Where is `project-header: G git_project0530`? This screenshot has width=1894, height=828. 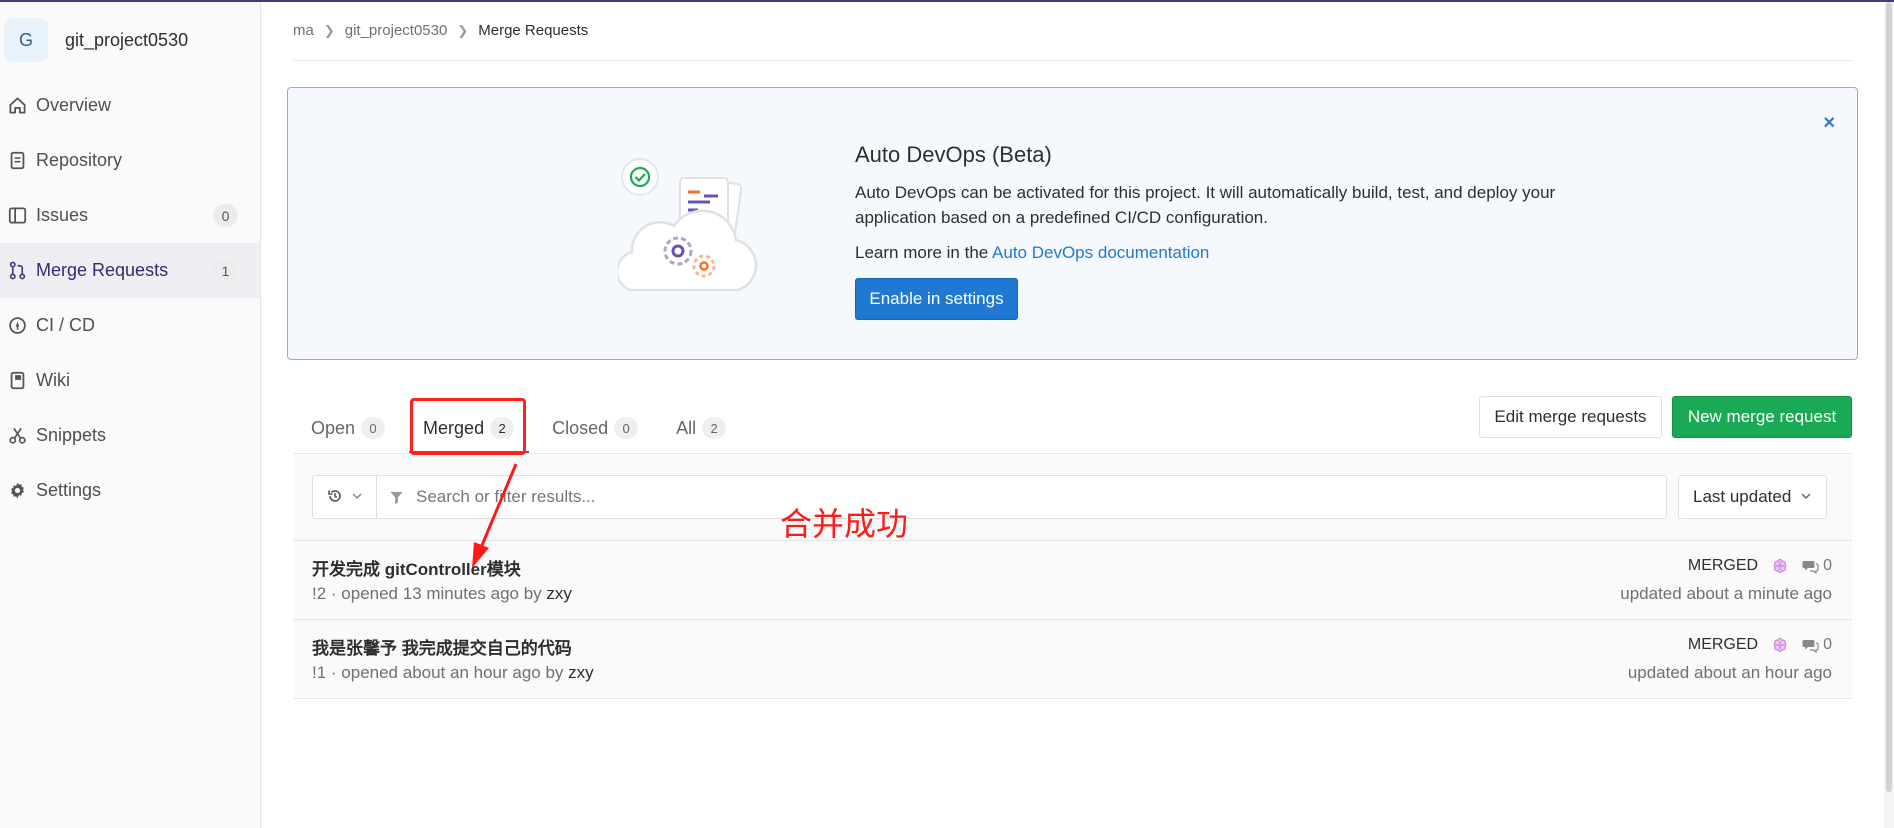 project-header: G git_project0530 is located at coordinates (130, 40).